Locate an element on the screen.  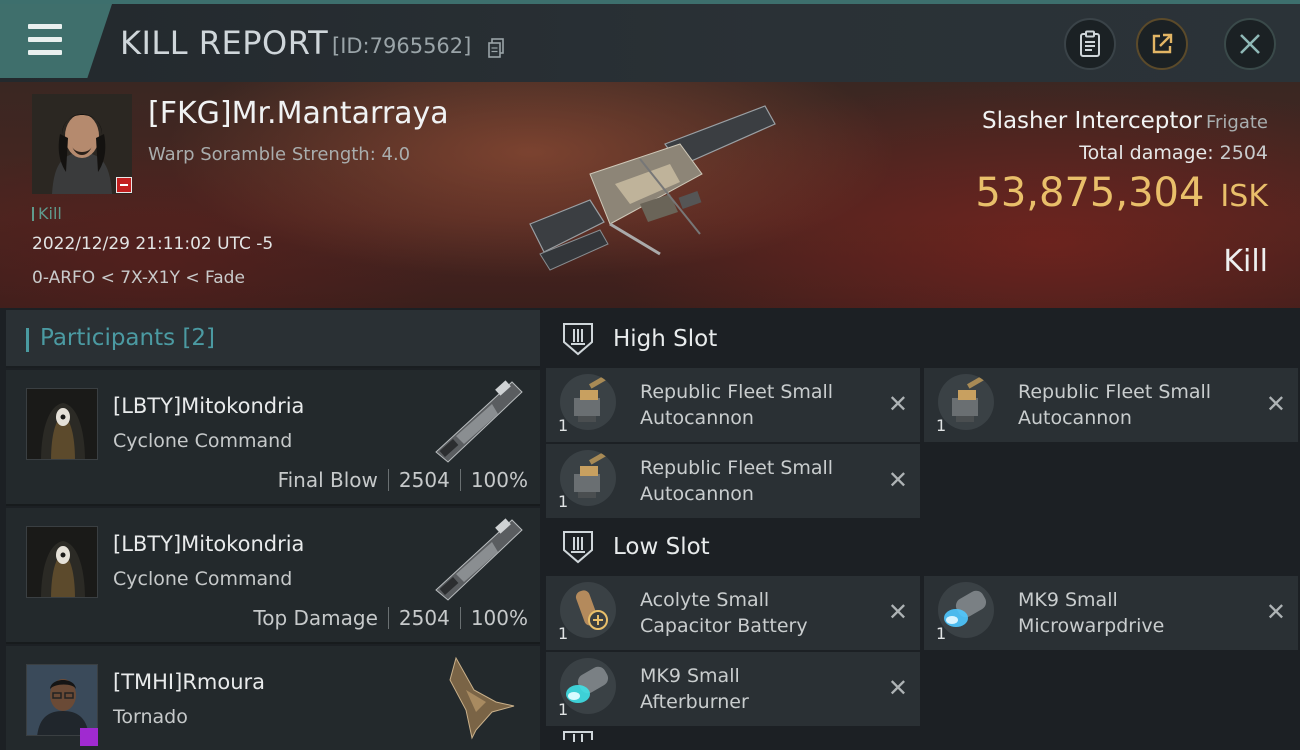
clipboard-icon is located at coordinates (1090, 43).